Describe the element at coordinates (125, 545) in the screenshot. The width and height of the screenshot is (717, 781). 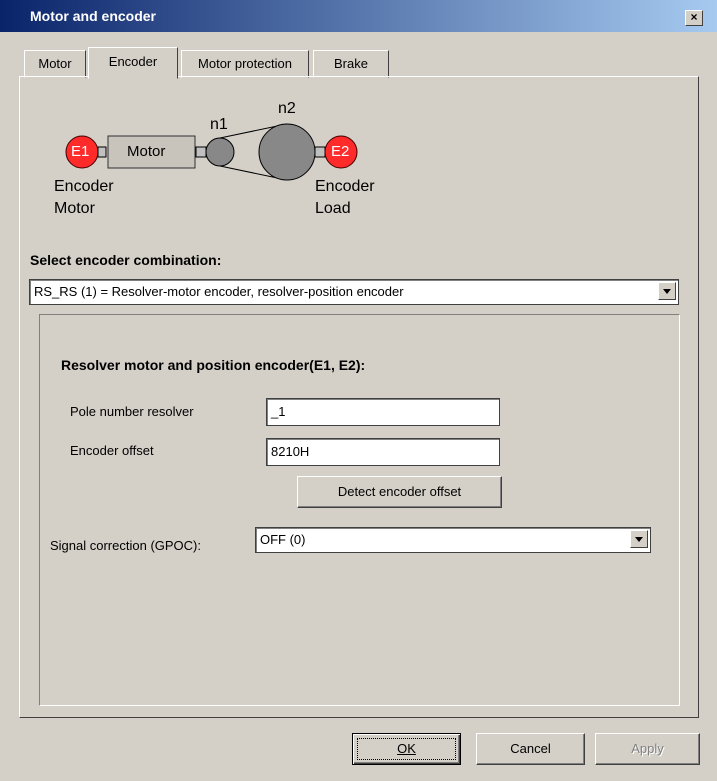
I see `signal-correction-label: Signal correction (GPOC):` at that location.